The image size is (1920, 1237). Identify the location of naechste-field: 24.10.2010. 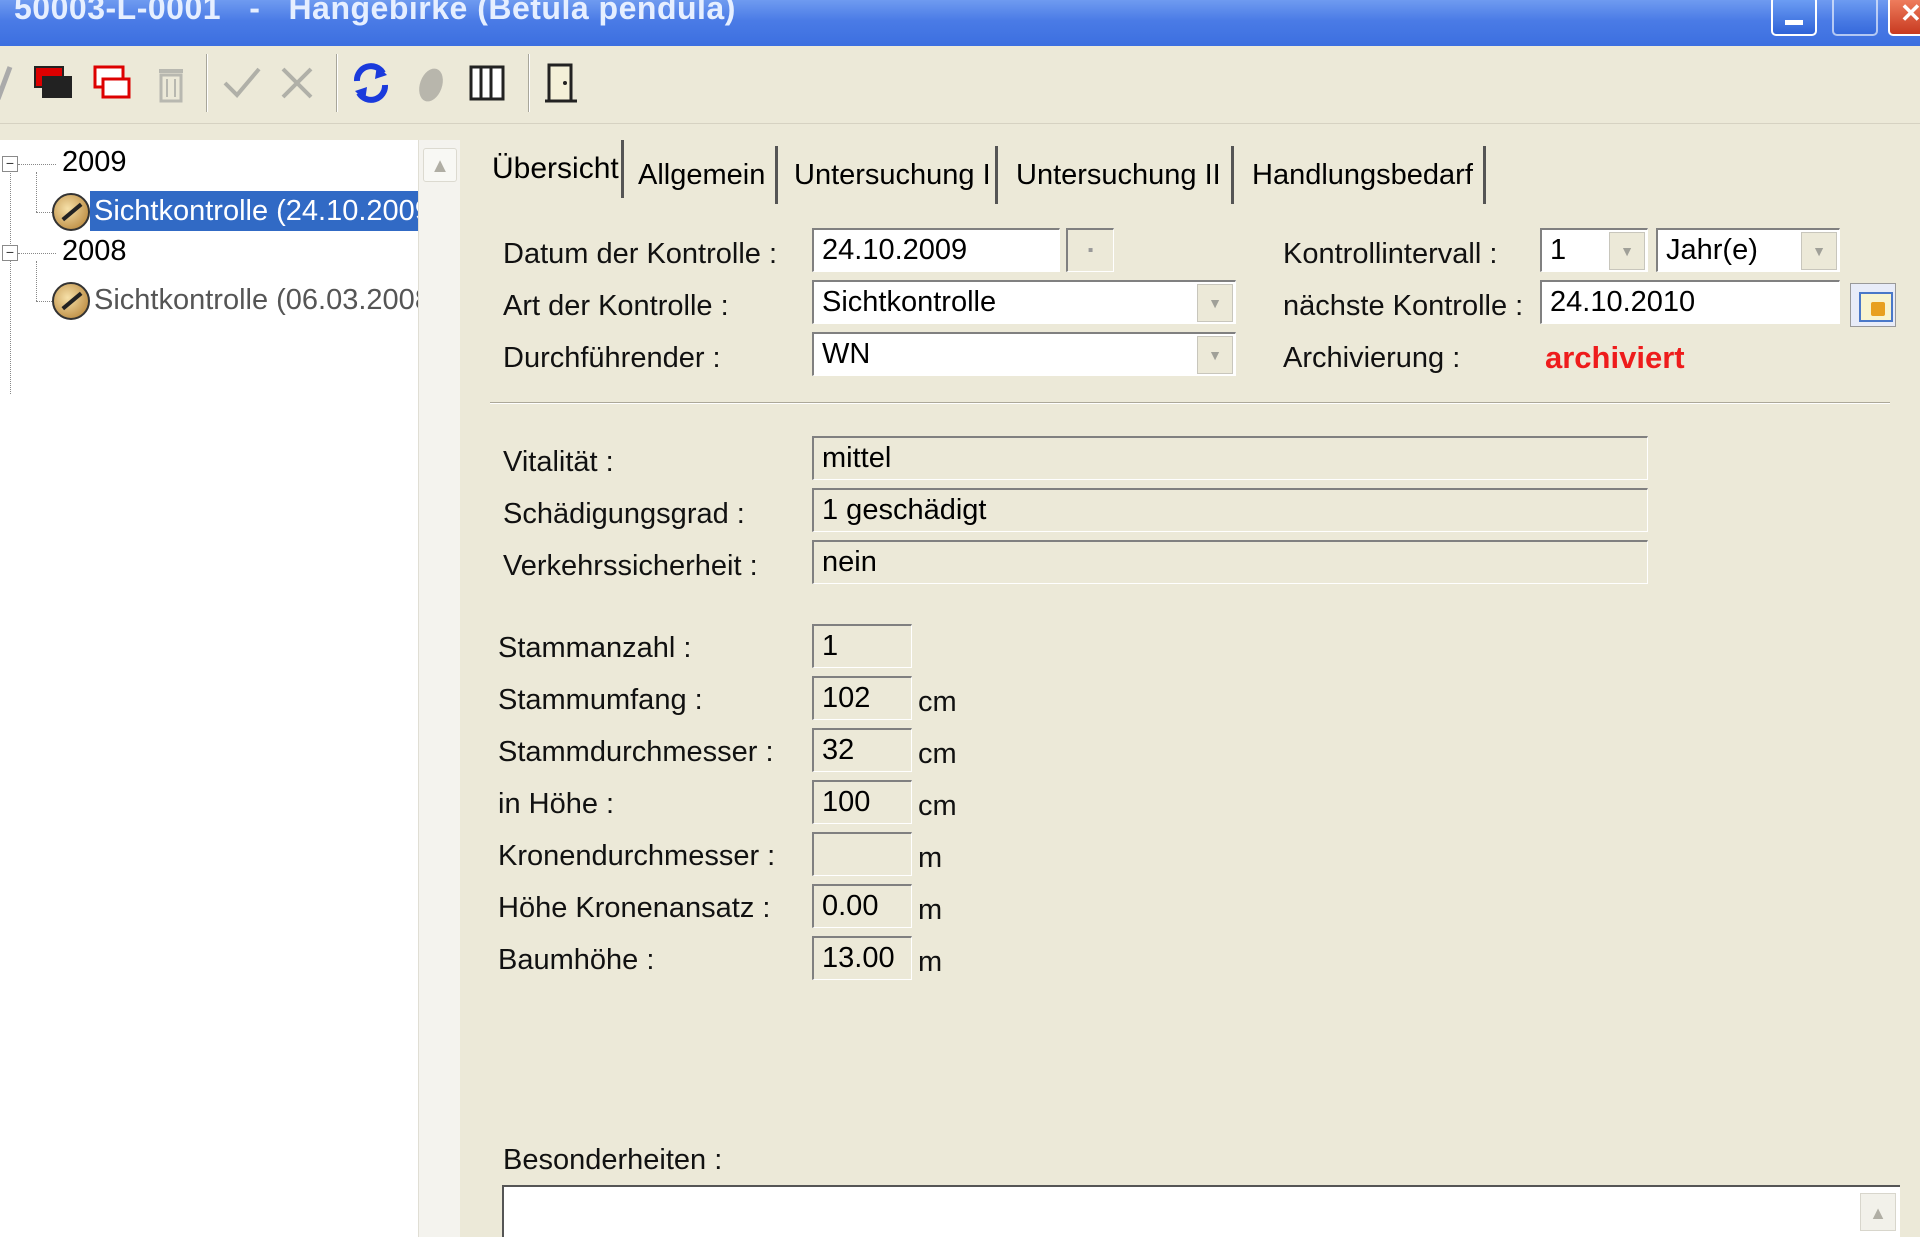
(1690, 302).